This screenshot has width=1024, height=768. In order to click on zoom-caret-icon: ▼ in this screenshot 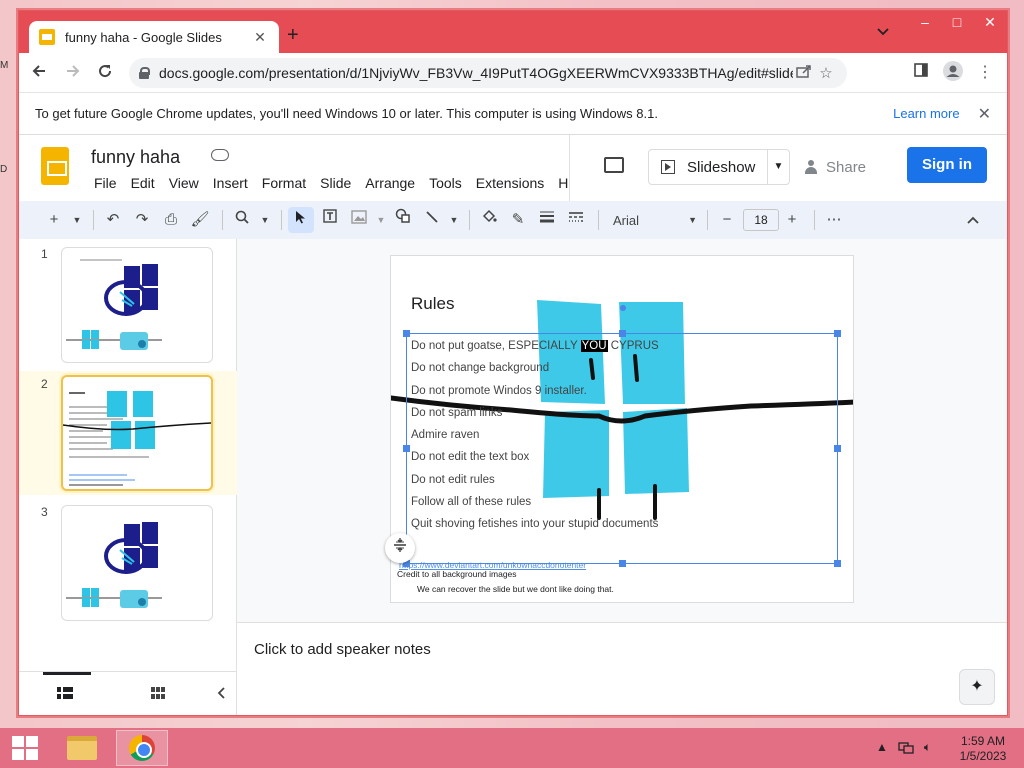, I will do `click(265, 220)`.